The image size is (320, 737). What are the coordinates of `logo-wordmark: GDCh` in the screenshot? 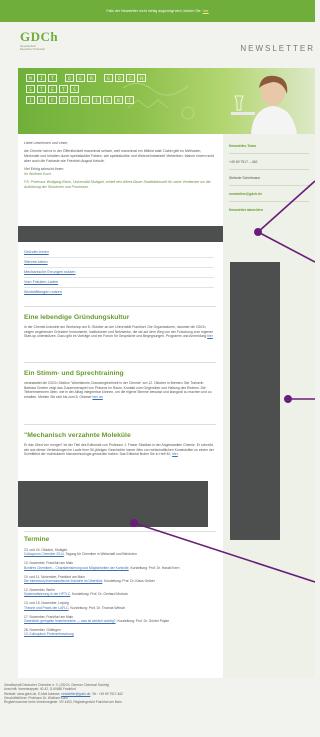 It's located at (39, 36).